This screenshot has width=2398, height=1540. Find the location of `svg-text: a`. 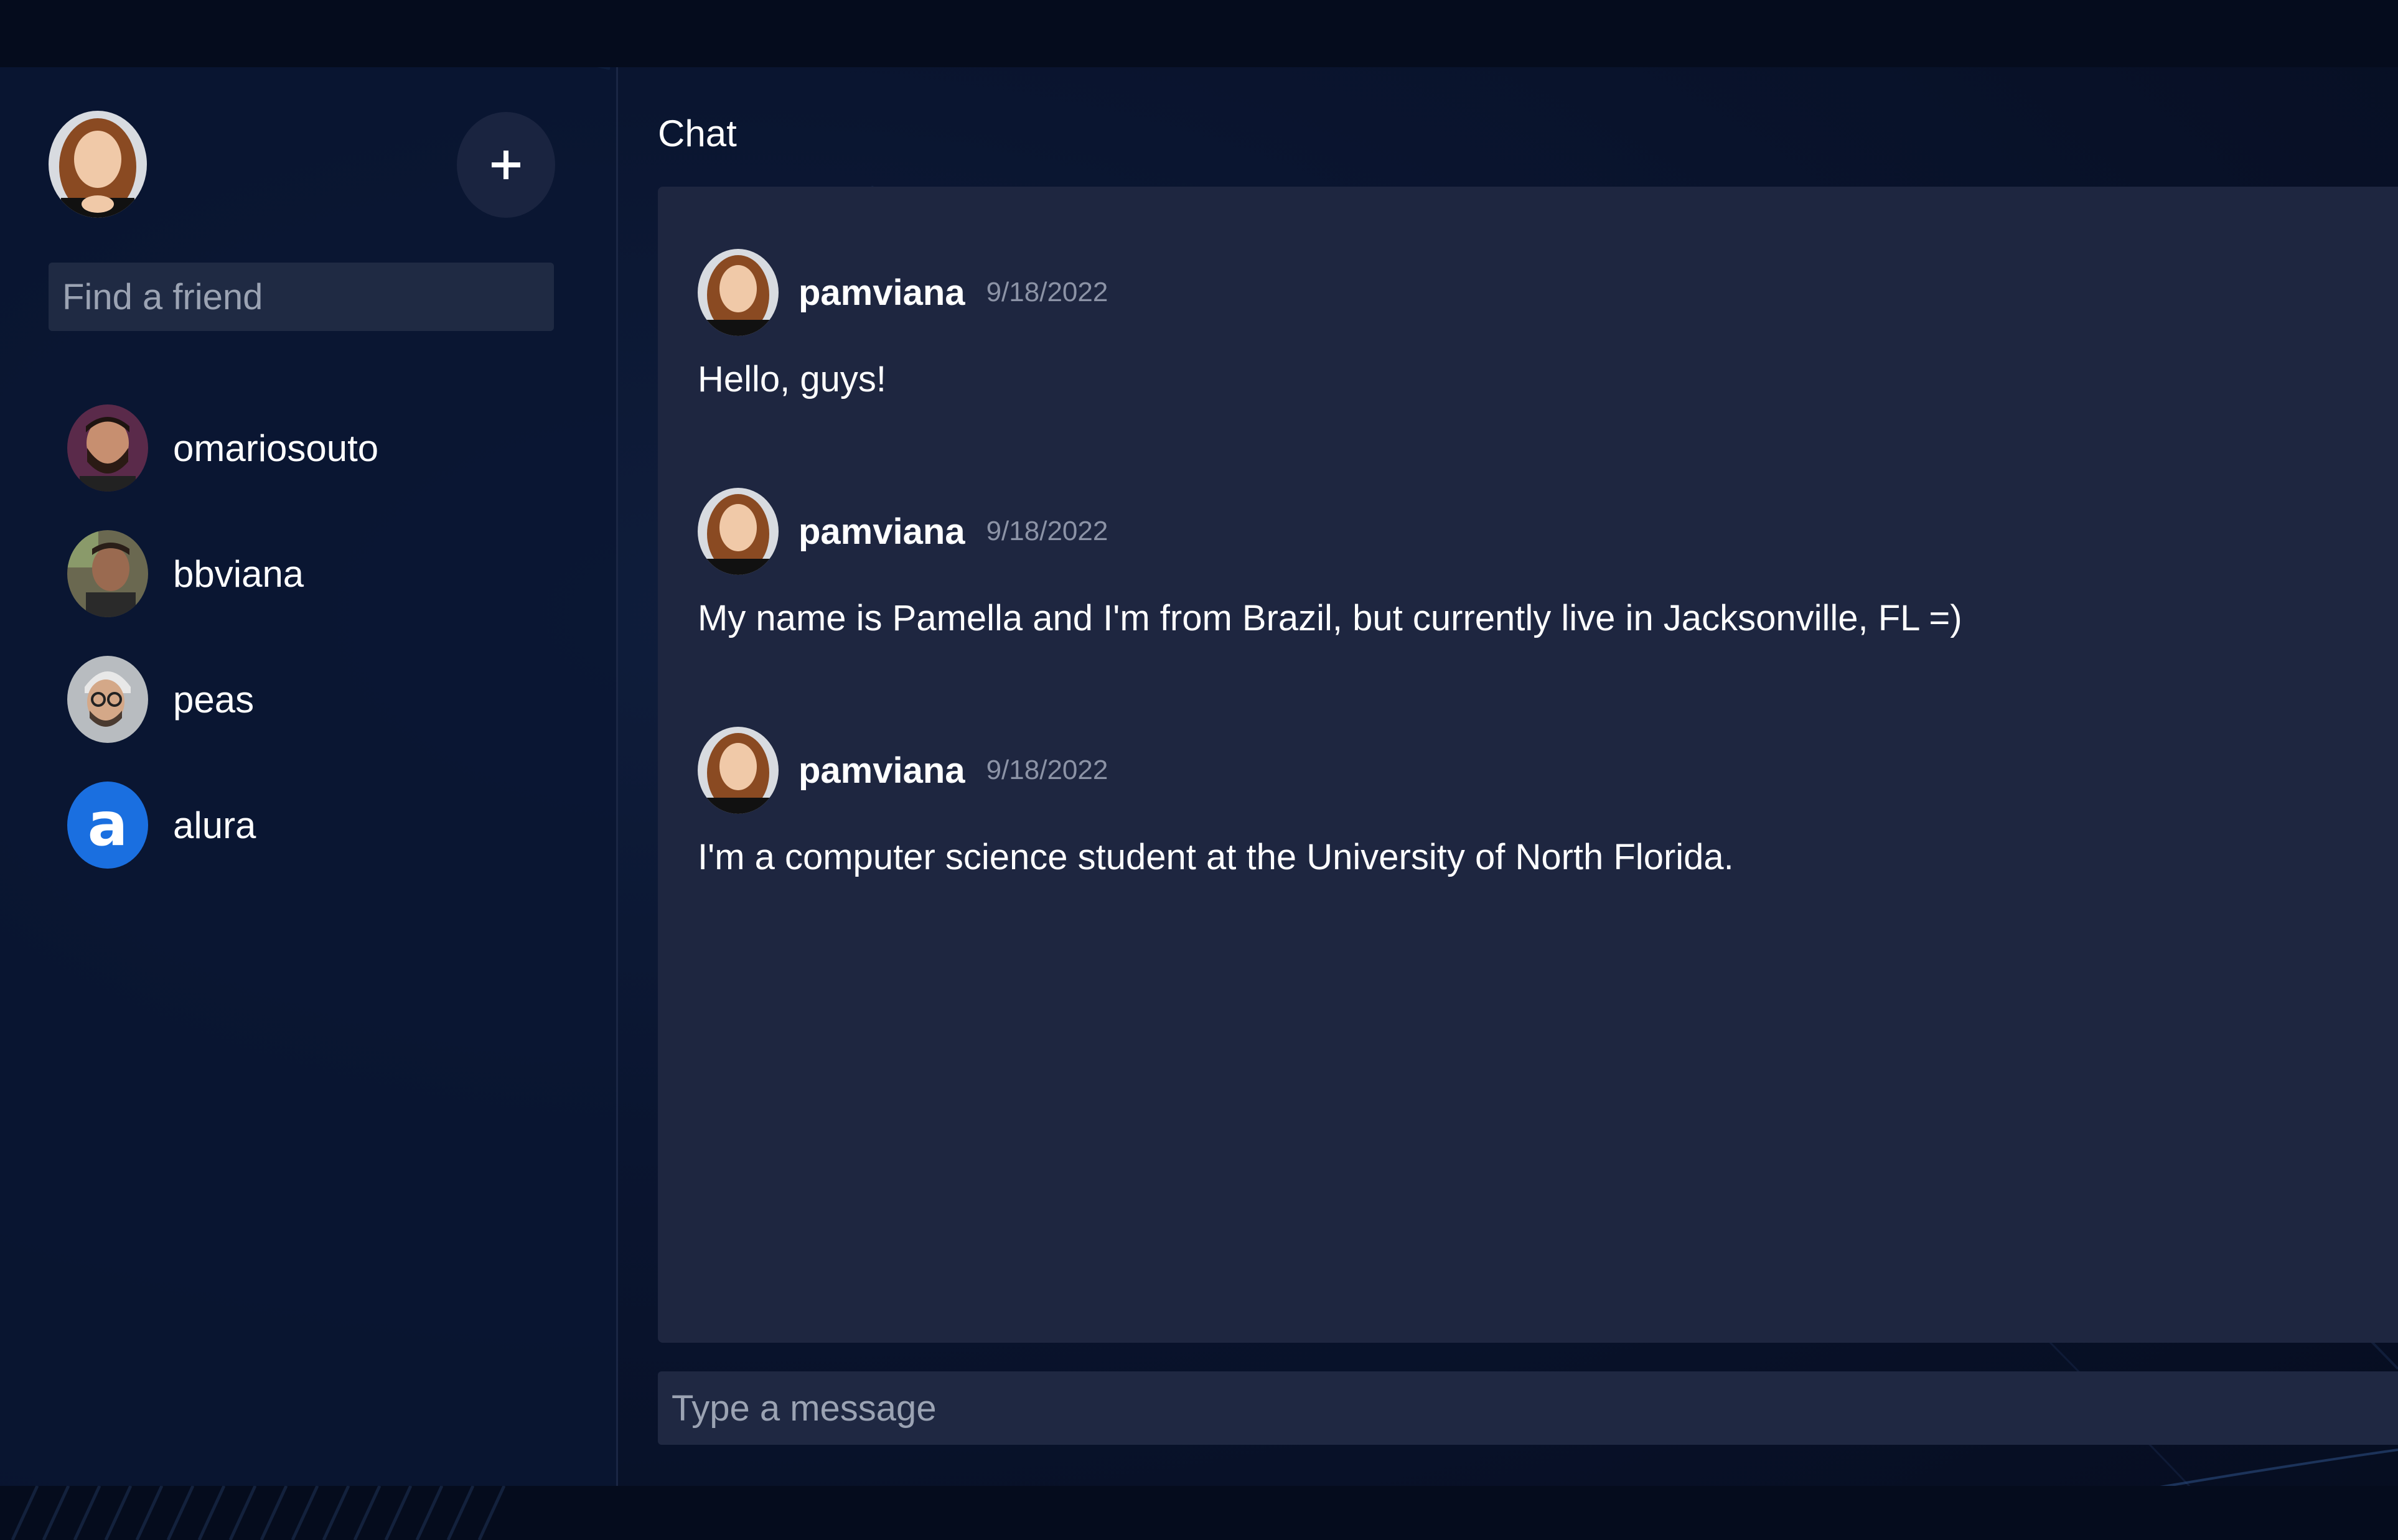

svg-text: a is located at coordinates (108, 824).